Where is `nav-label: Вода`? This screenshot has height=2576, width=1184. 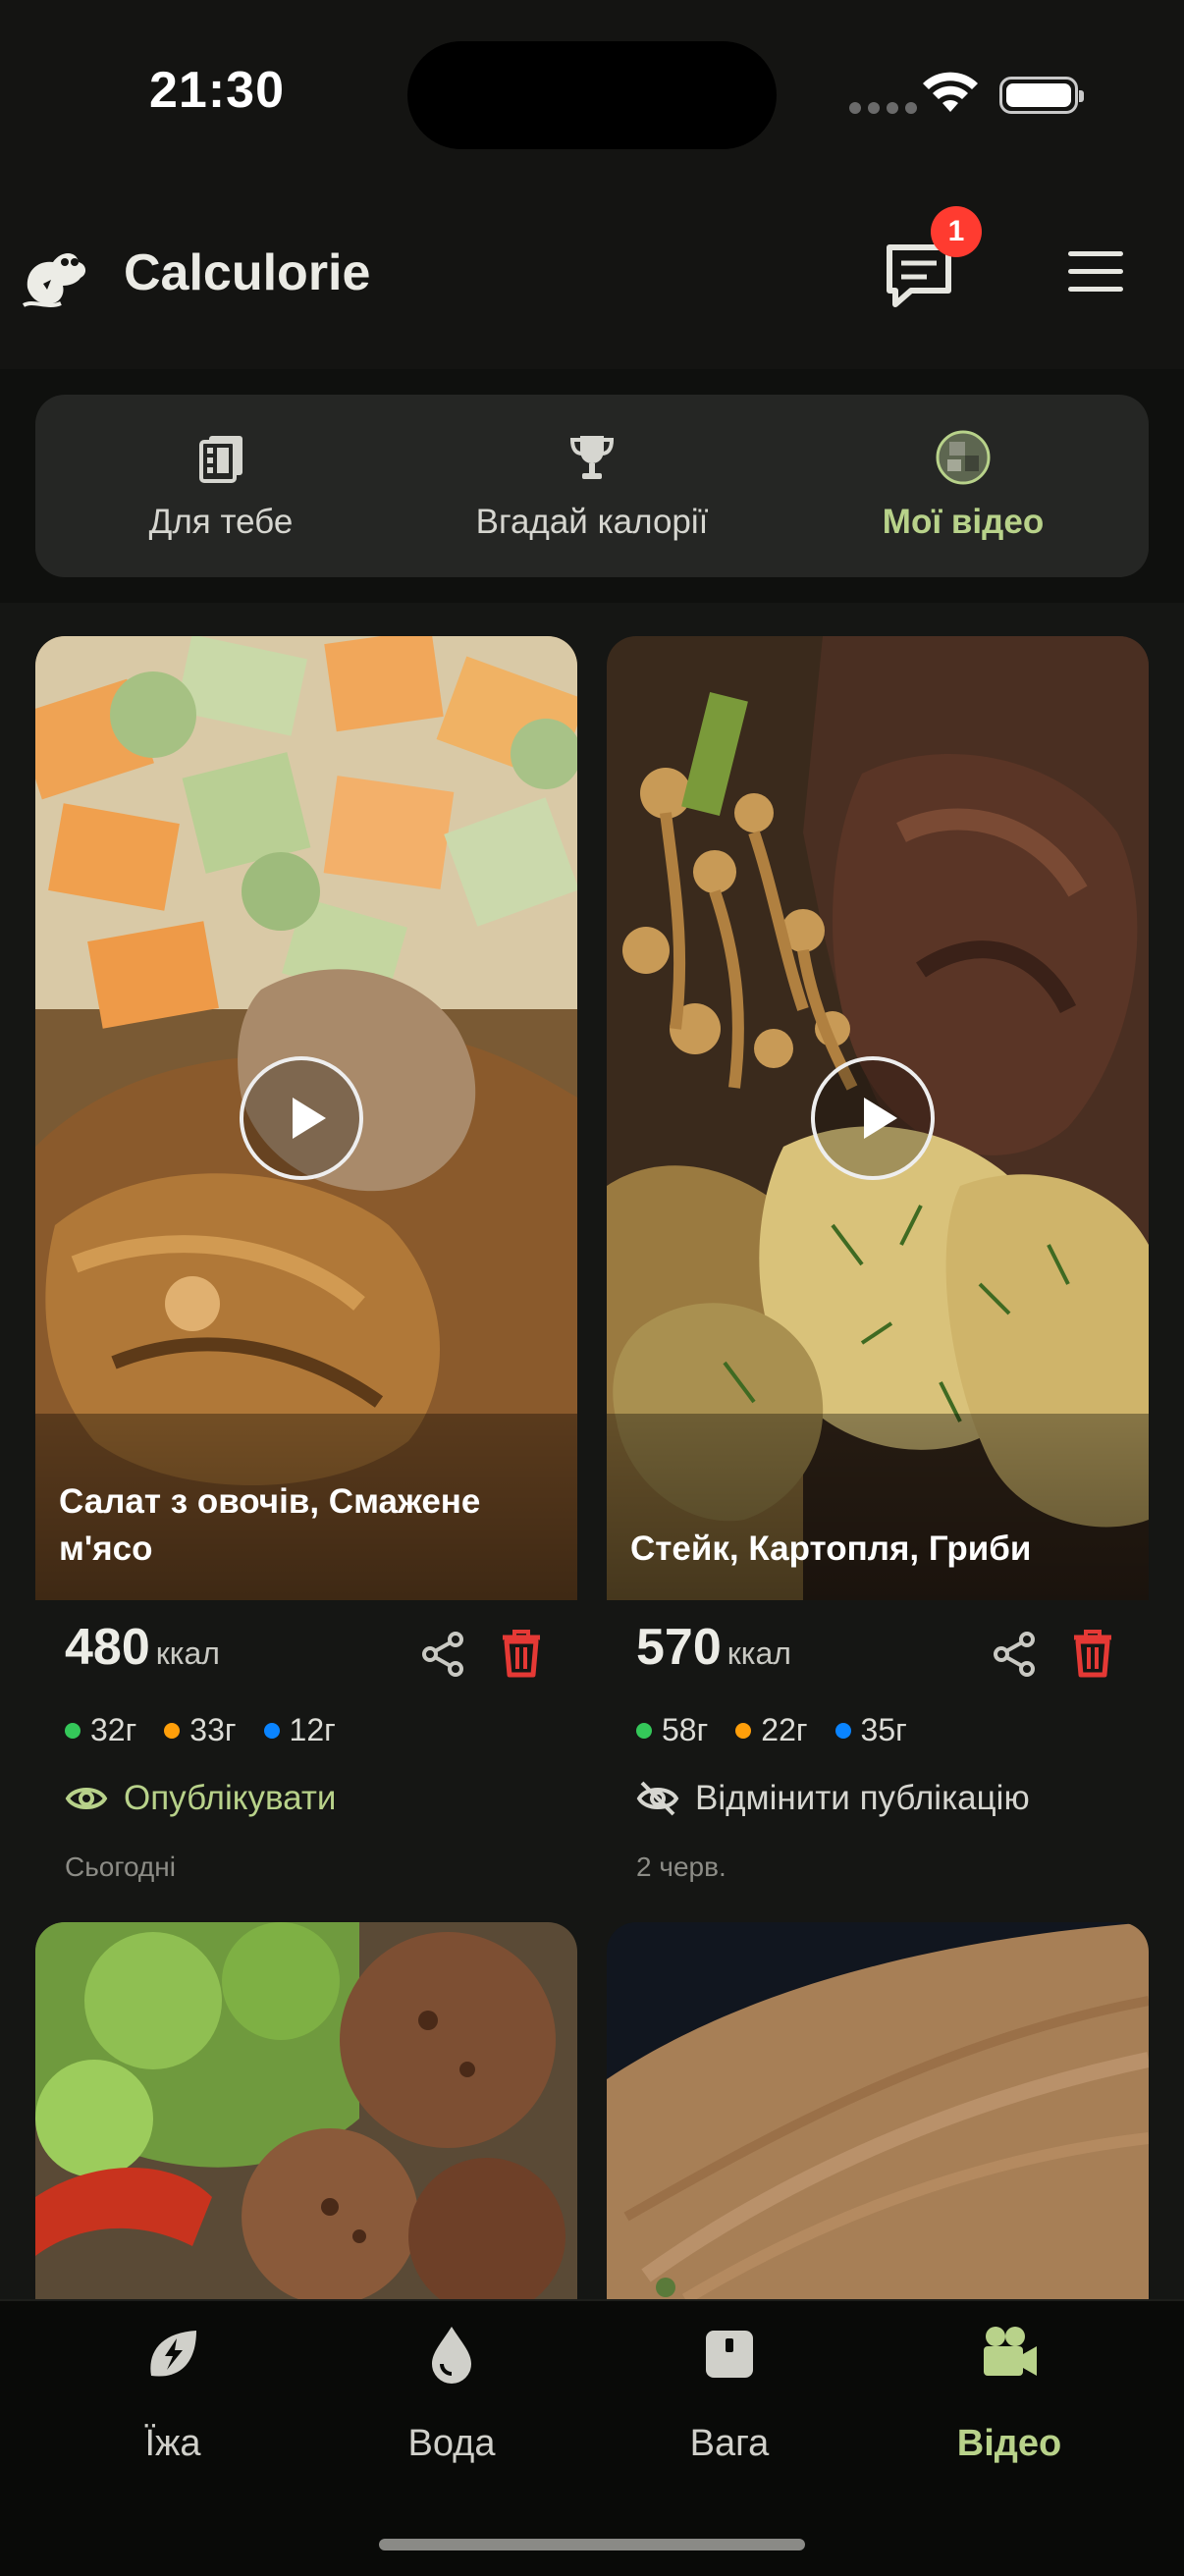 nav-label: Вода is located at coordinates (451, 2443).